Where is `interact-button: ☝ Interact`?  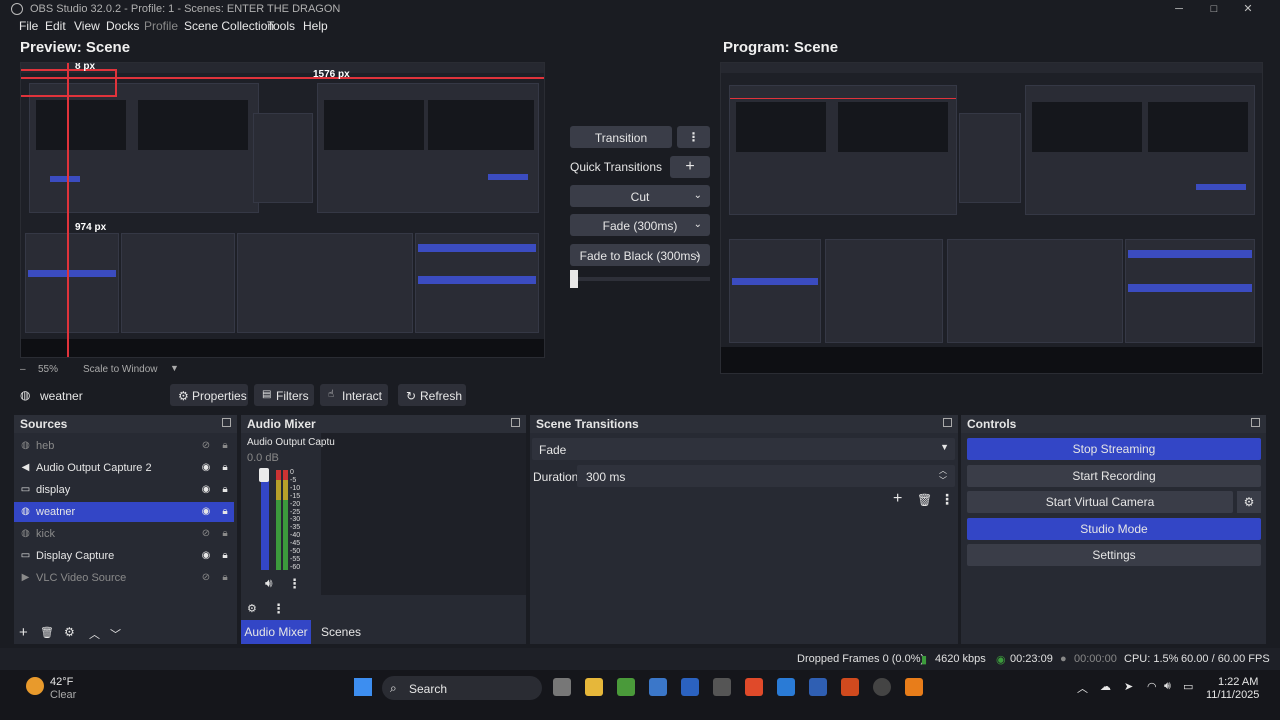 interact-button: ☝ Interact is located at coordinates (354, 395).